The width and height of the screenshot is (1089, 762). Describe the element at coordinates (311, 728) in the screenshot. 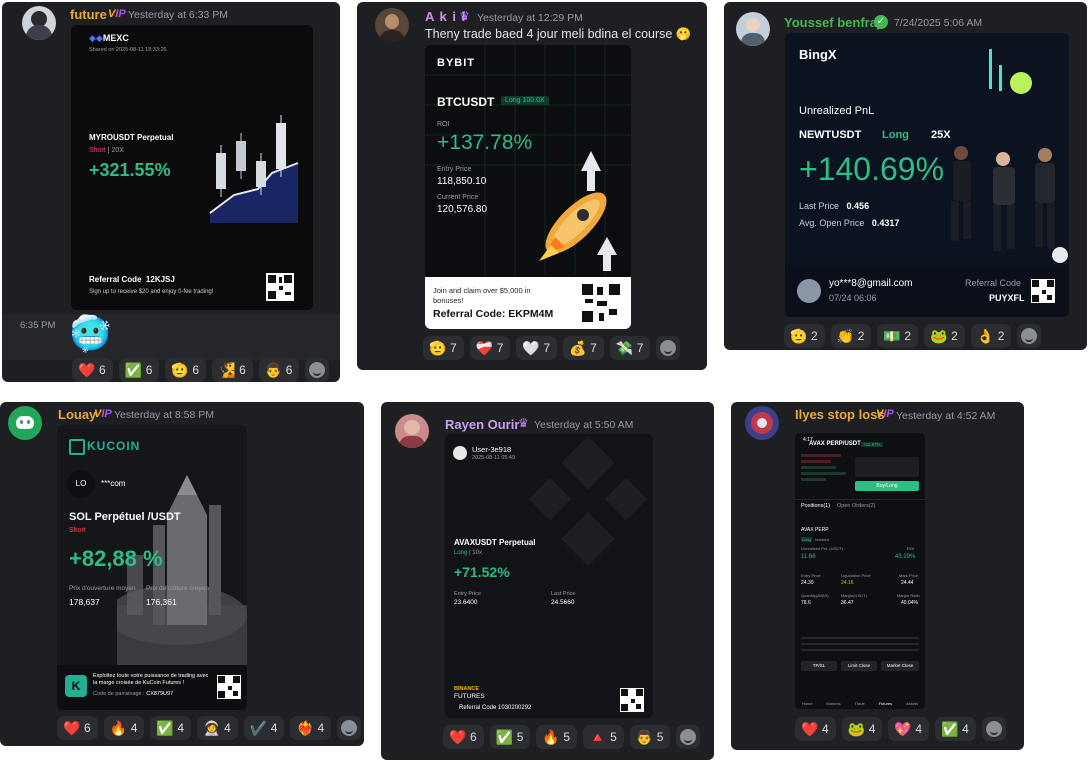

I see `reaction: ❤️‍🔥 4` at that location.